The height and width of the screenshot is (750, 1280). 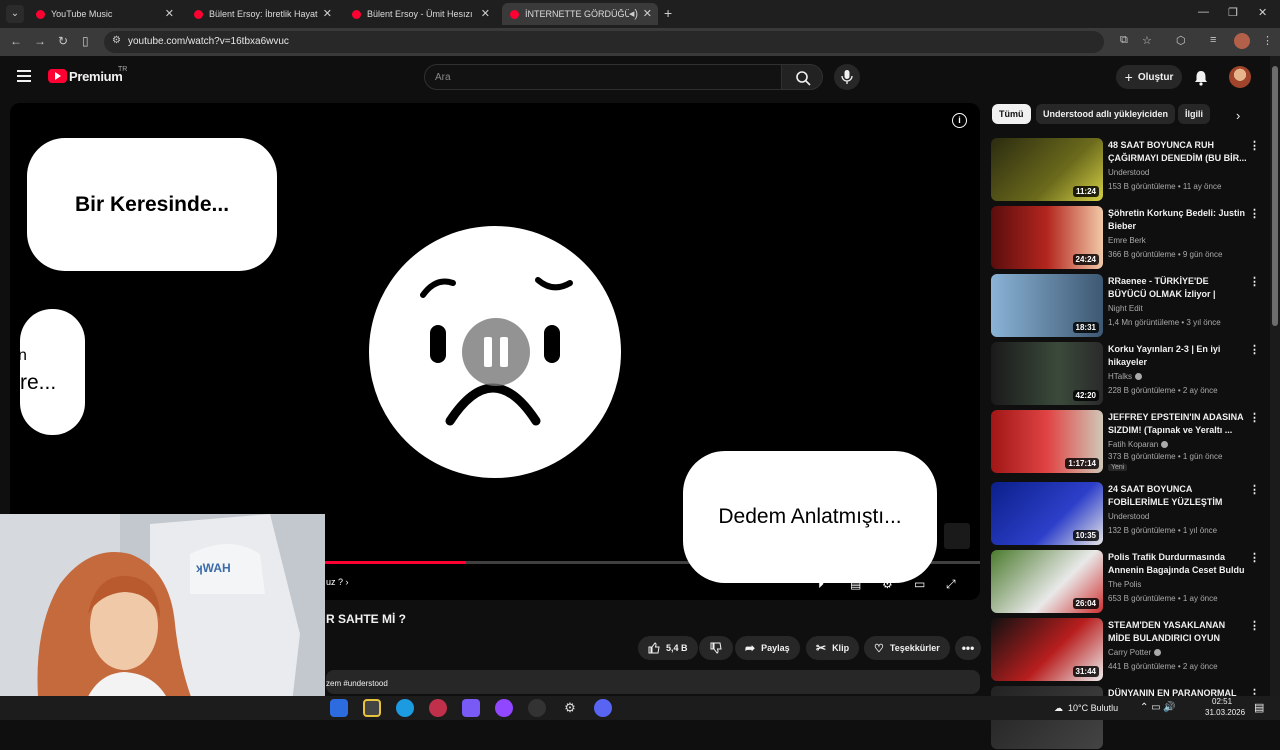 I want to click on clock-date: 31.03.2026, so click(x=1225, y=712).